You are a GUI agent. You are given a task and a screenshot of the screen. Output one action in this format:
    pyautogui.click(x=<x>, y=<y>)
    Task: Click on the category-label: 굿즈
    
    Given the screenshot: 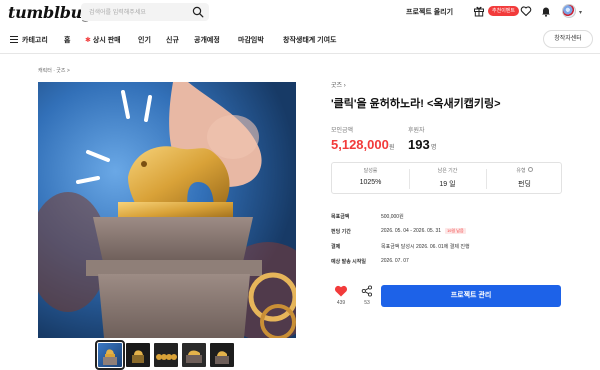 What is the action you would take?
    pyautogui.click(x=337, y=86)
    